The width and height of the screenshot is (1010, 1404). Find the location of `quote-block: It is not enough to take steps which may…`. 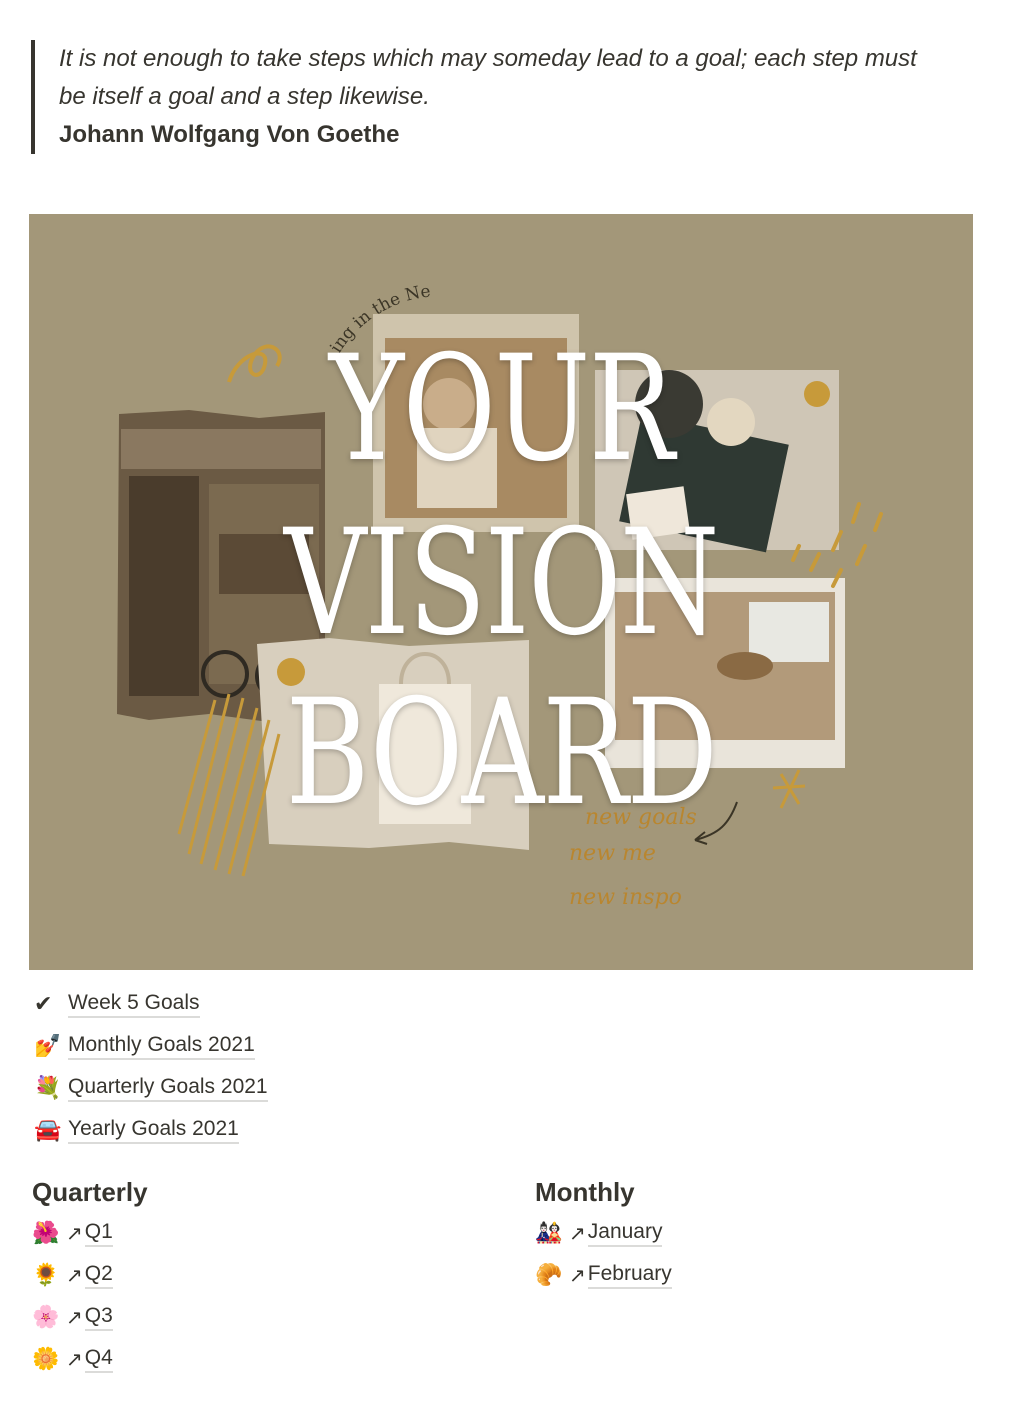

quote-block: It is not enough to take steps which may… is located at coordinates (481, 97).